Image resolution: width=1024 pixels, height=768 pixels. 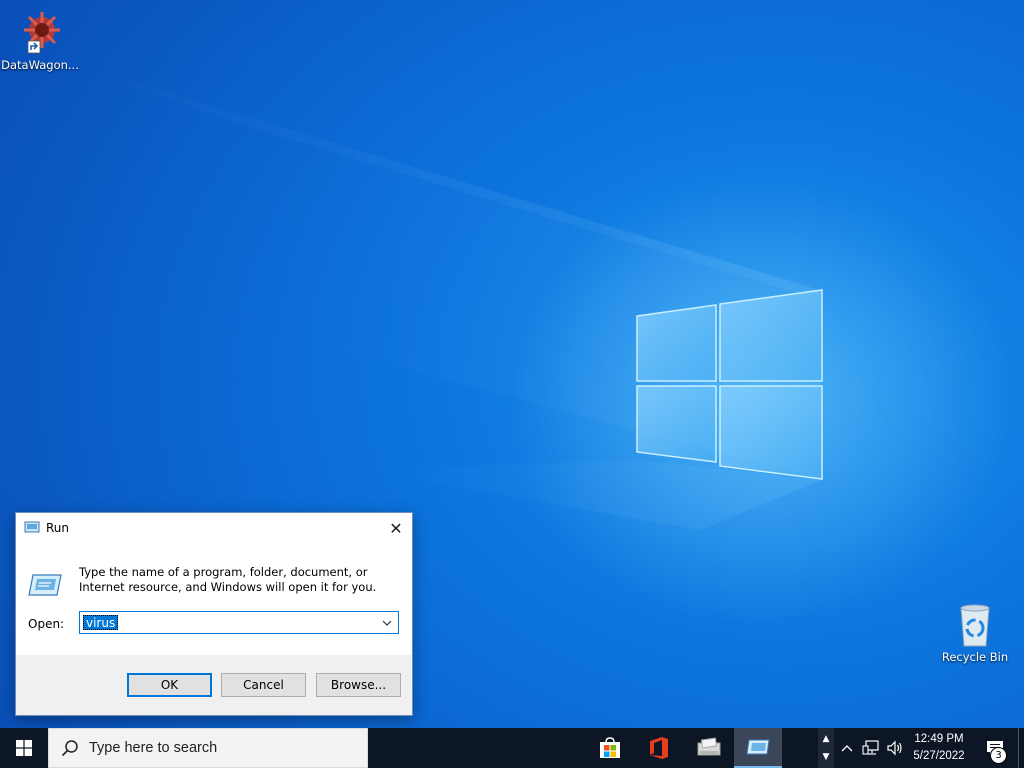 I want to click on store-icon, so click(x=610, y=747).